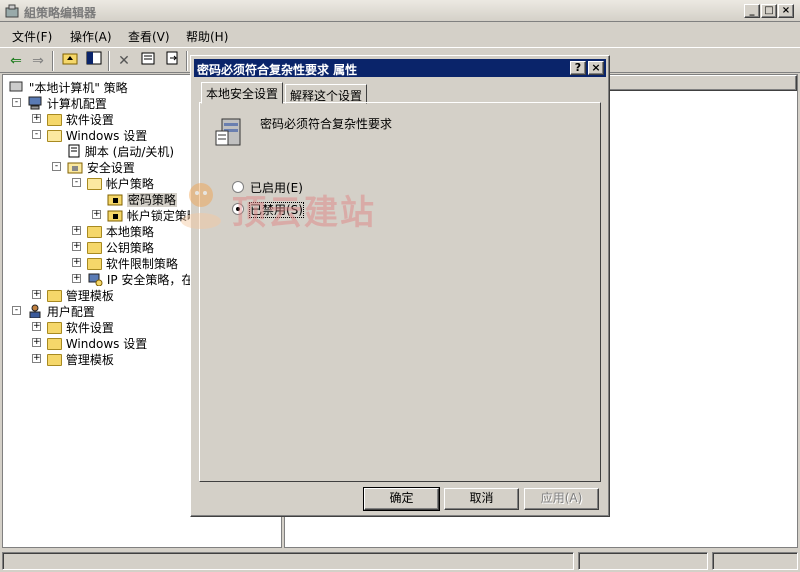 The height and width of the screenshot is (572, 800). I want to click on tree-item-admin-templates: 管理模板, so click(80, 295).